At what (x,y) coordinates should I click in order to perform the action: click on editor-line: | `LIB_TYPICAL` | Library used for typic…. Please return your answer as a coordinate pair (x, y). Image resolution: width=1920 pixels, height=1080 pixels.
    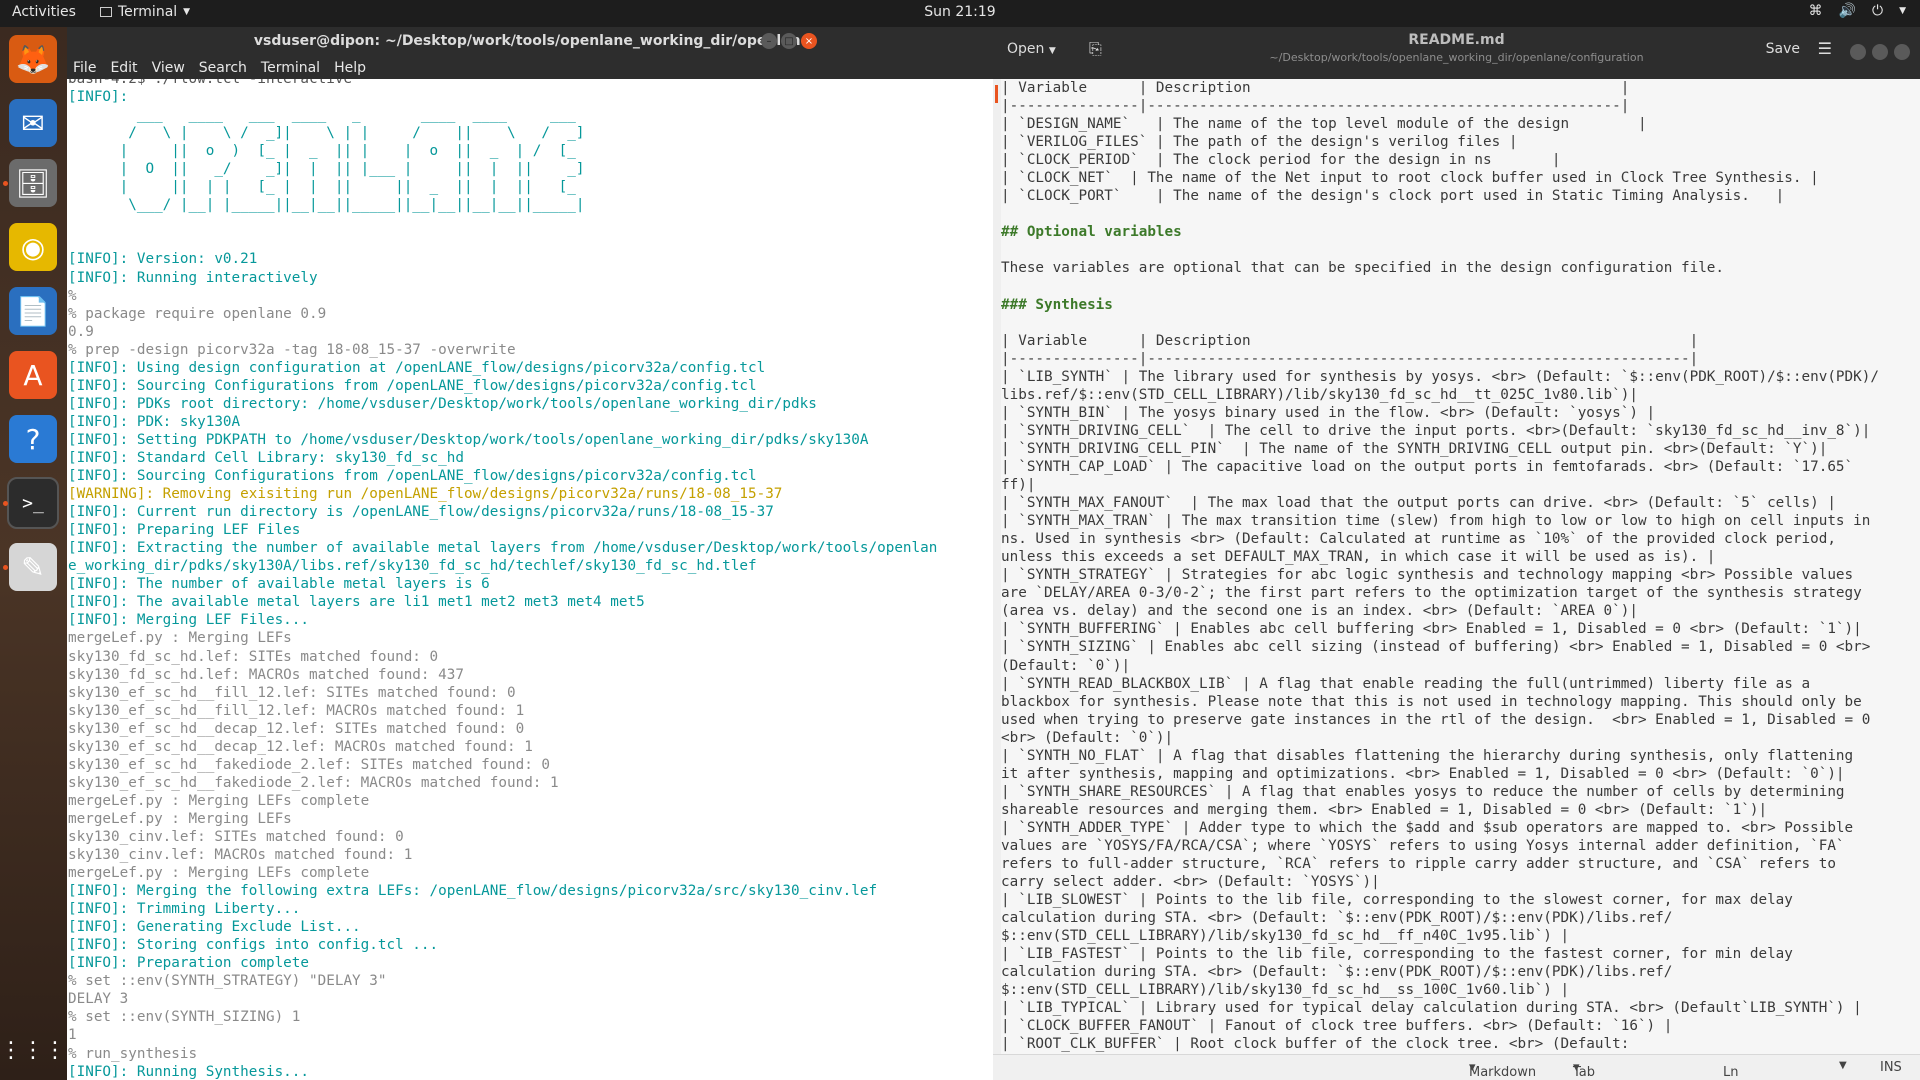
    Looking at the image, I should click on (1431, 1008).